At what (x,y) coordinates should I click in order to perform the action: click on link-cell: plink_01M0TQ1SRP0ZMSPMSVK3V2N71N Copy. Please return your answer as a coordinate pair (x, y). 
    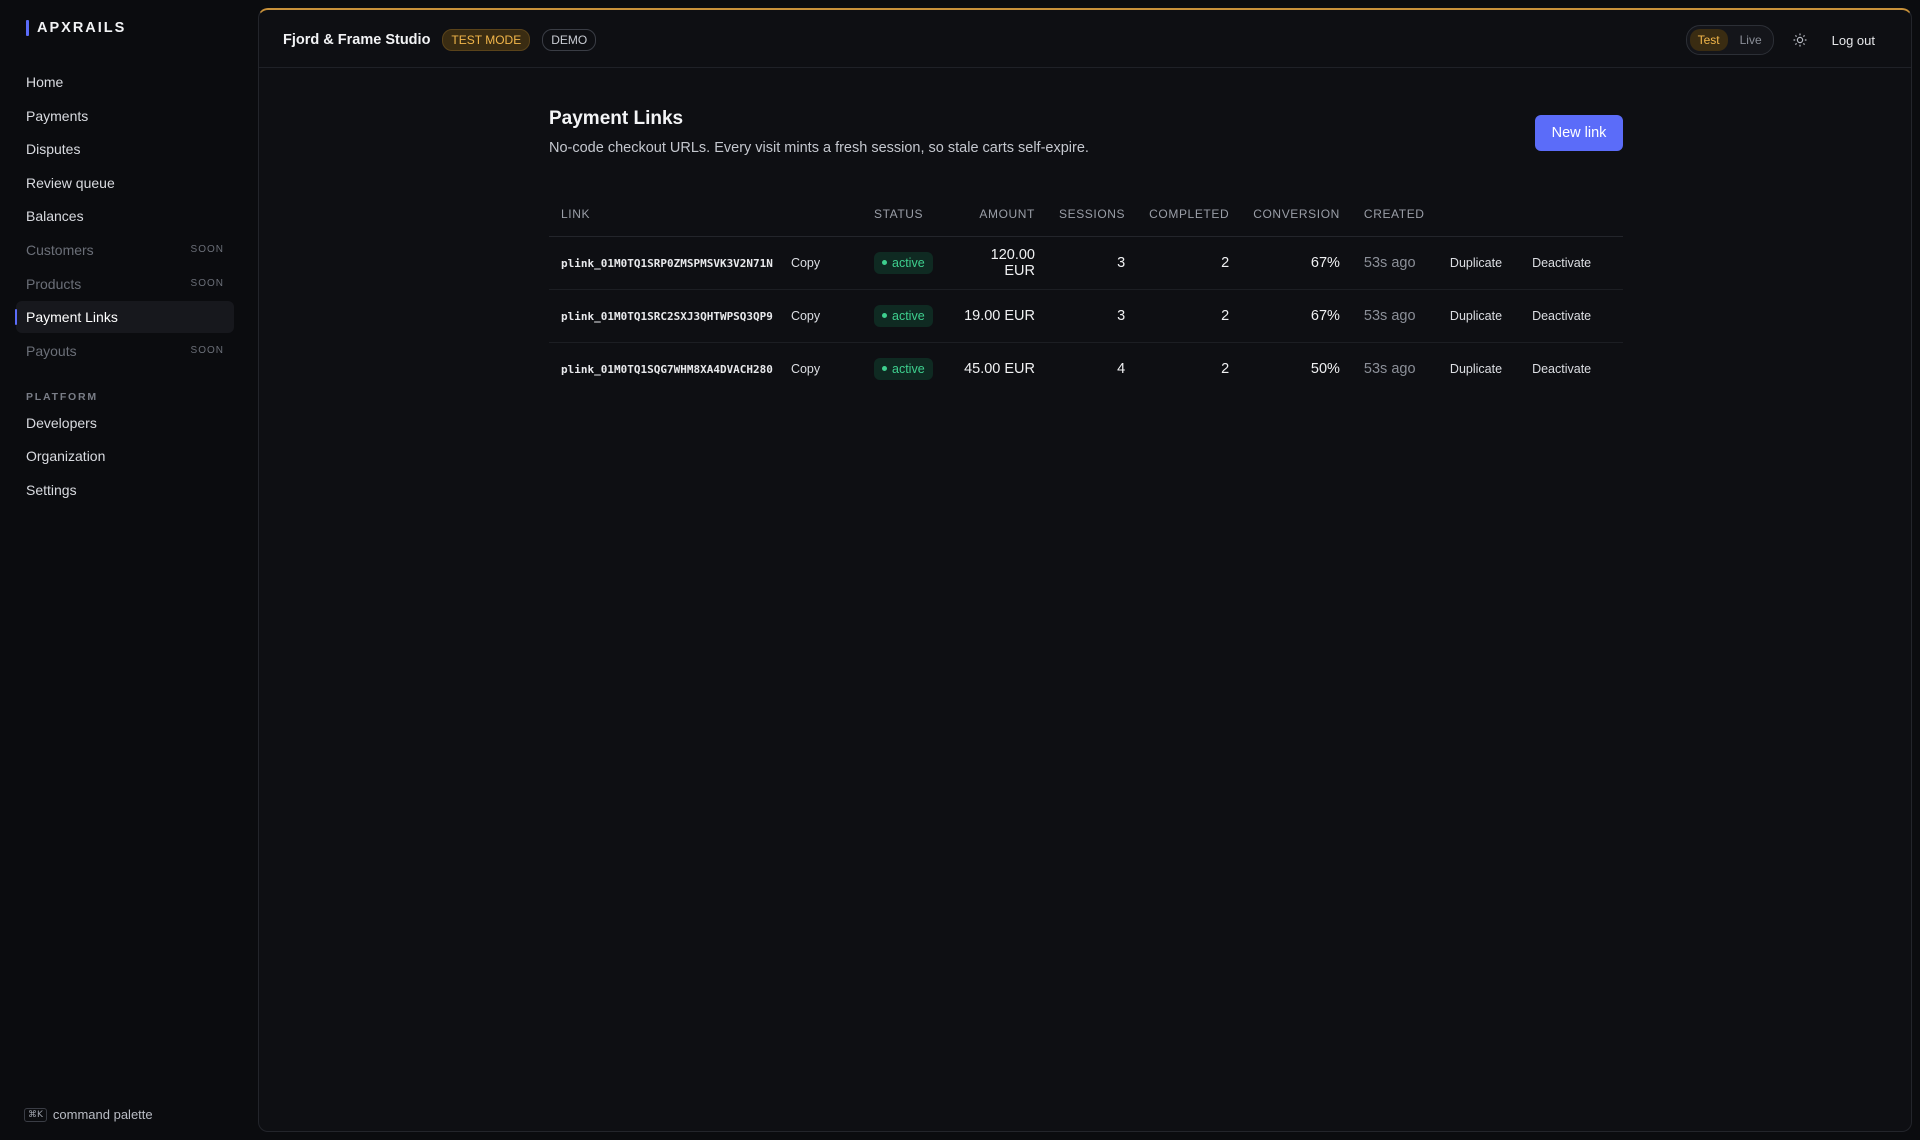
    Looking at the image, I should click on (705, 263).